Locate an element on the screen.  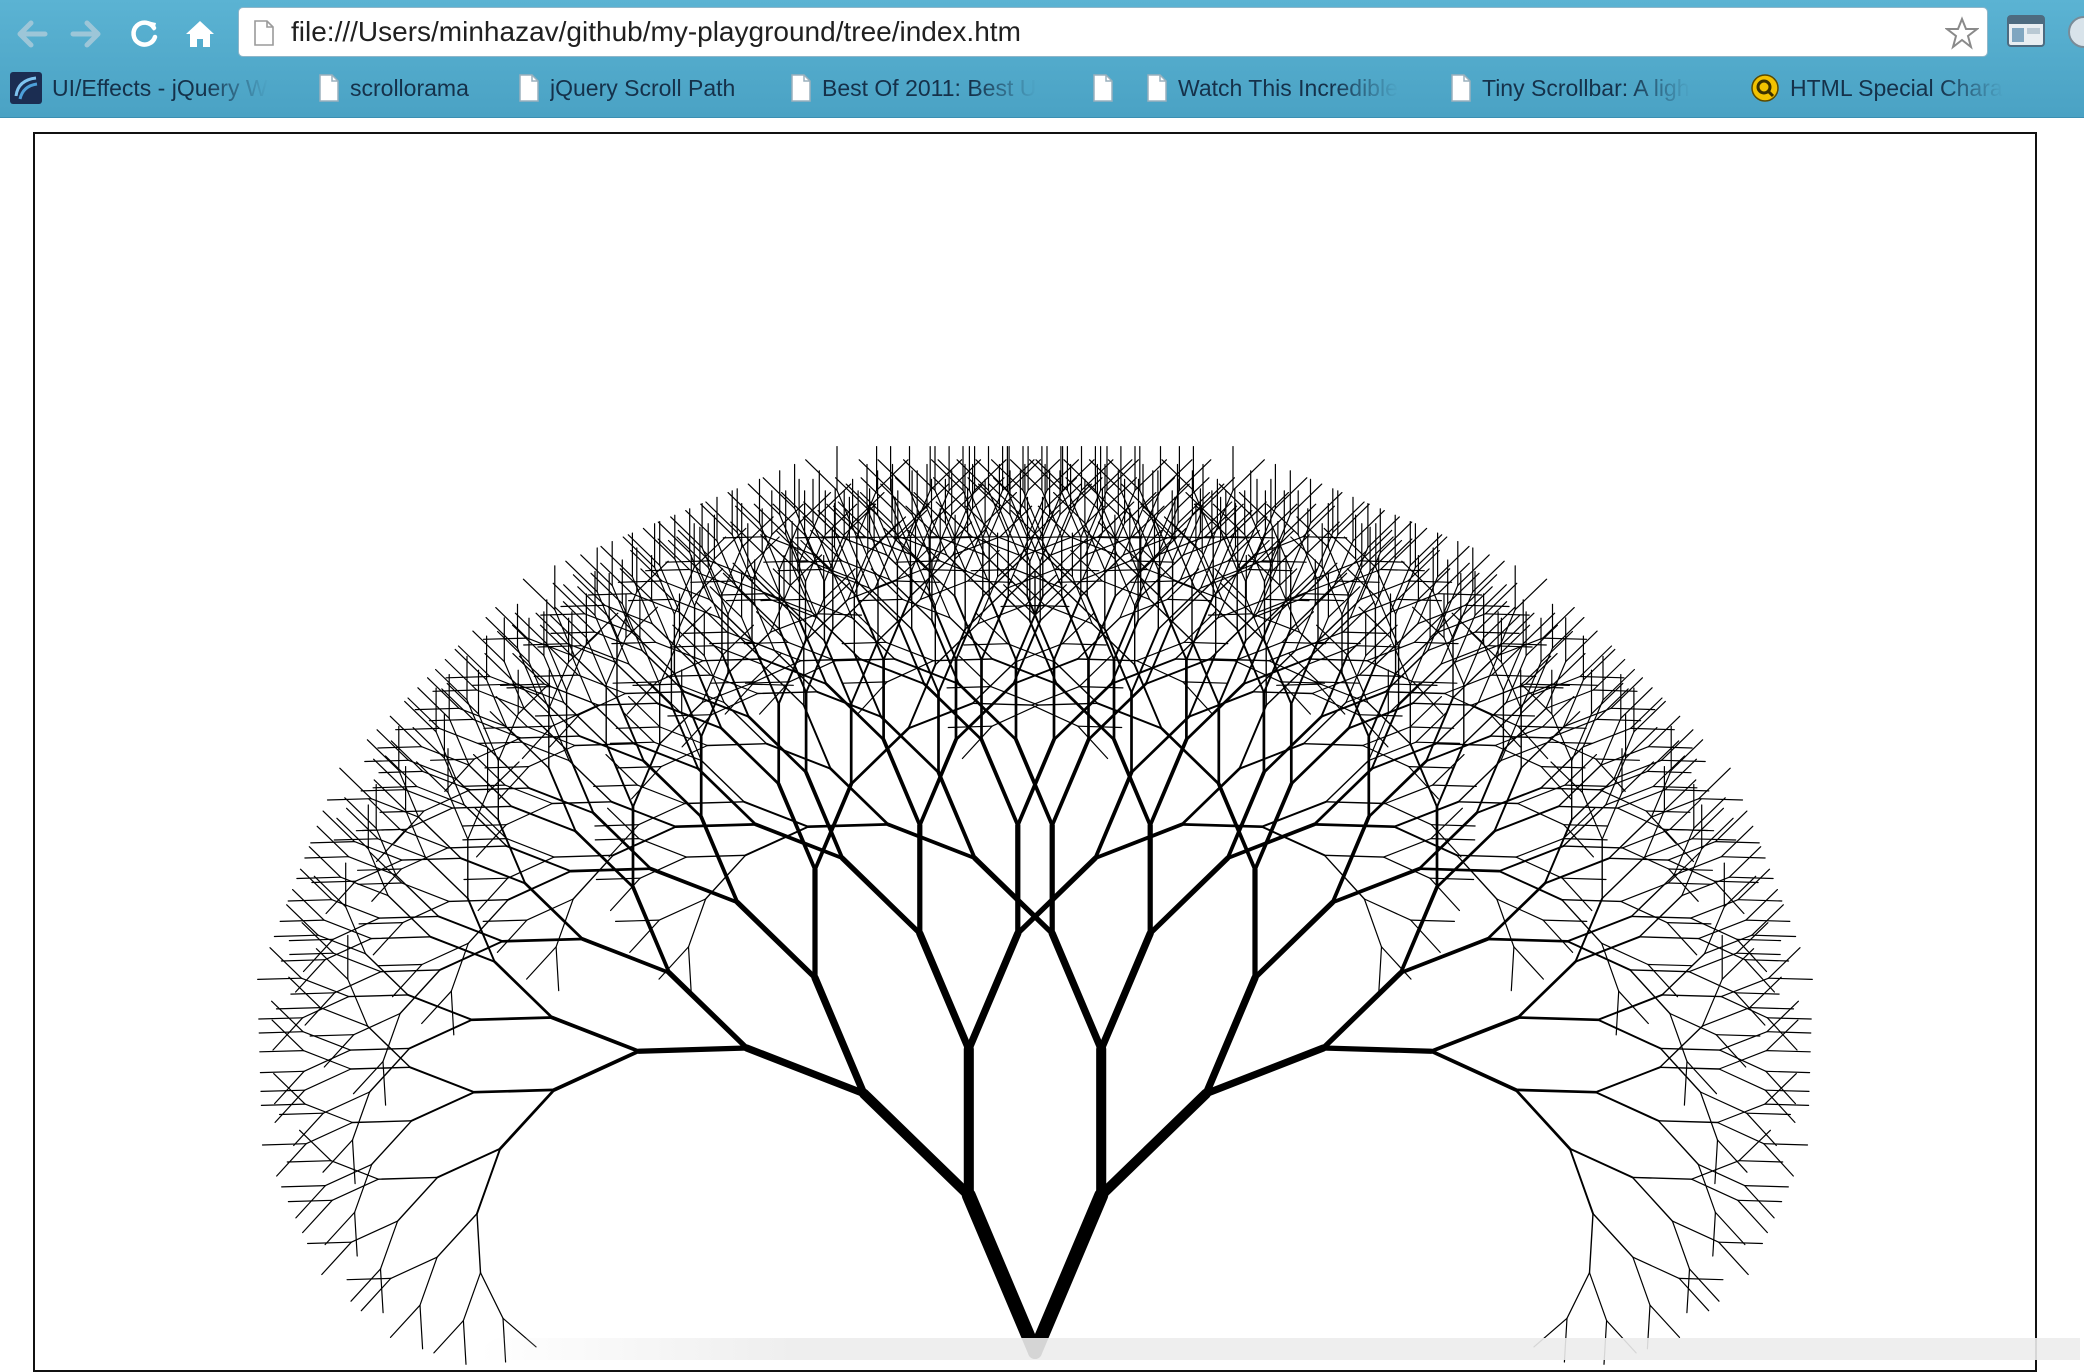
page-icon is located at coordinates (329, 88).